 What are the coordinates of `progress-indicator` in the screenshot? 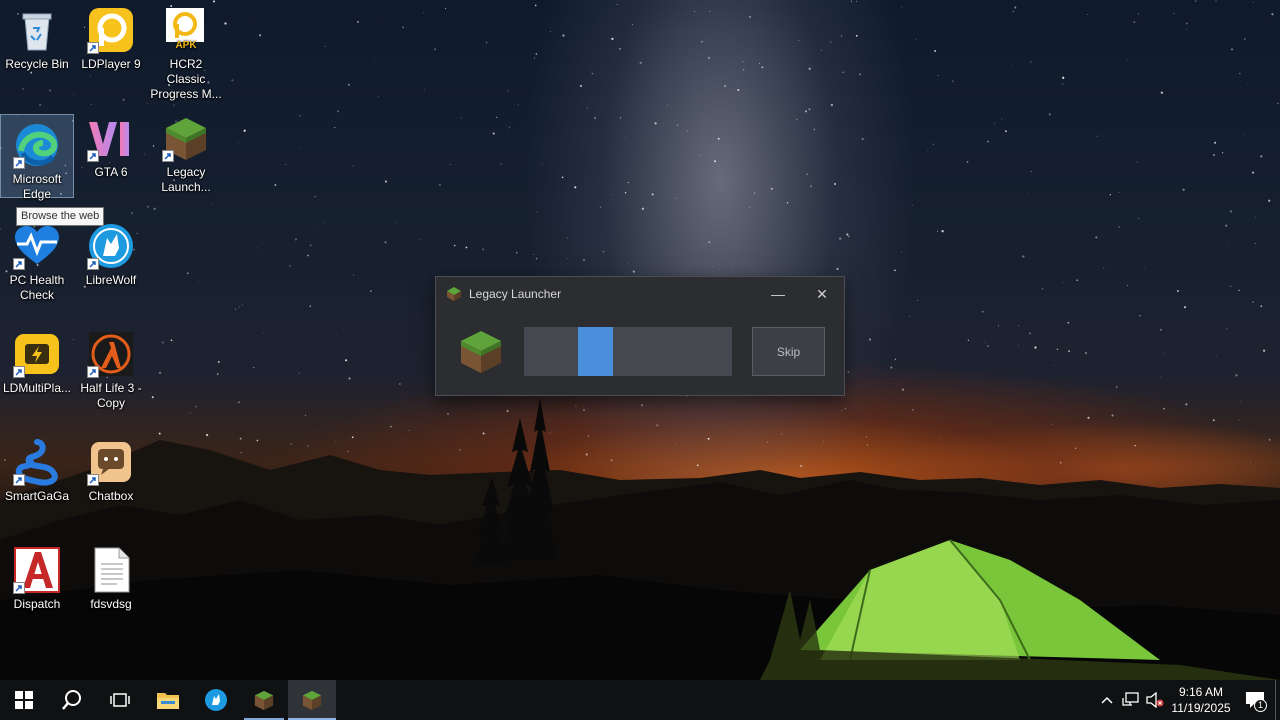 It's located at (595, 351).